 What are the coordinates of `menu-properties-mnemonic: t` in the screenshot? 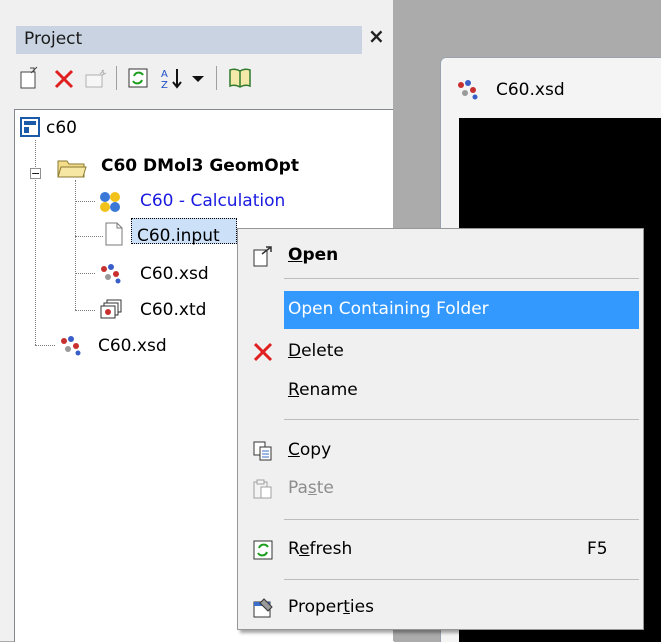 It's located at (346, 607).